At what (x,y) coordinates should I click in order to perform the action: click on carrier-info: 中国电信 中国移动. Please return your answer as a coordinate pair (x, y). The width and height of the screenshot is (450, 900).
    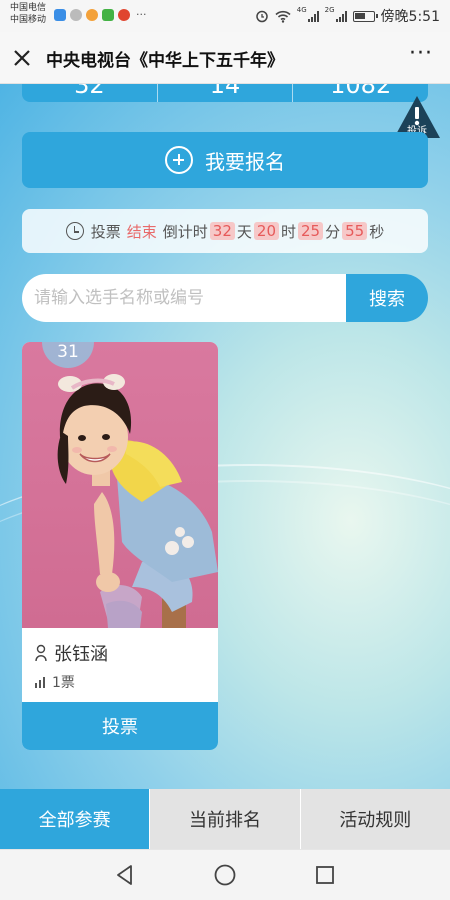
    Looking at the image, I should click on (28, 14).